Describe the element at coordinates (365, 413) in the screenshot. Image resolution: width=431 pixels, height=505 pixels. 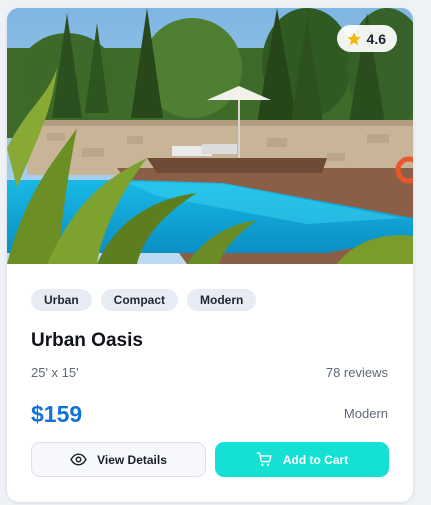
I see `style-label: Modern` at that location.